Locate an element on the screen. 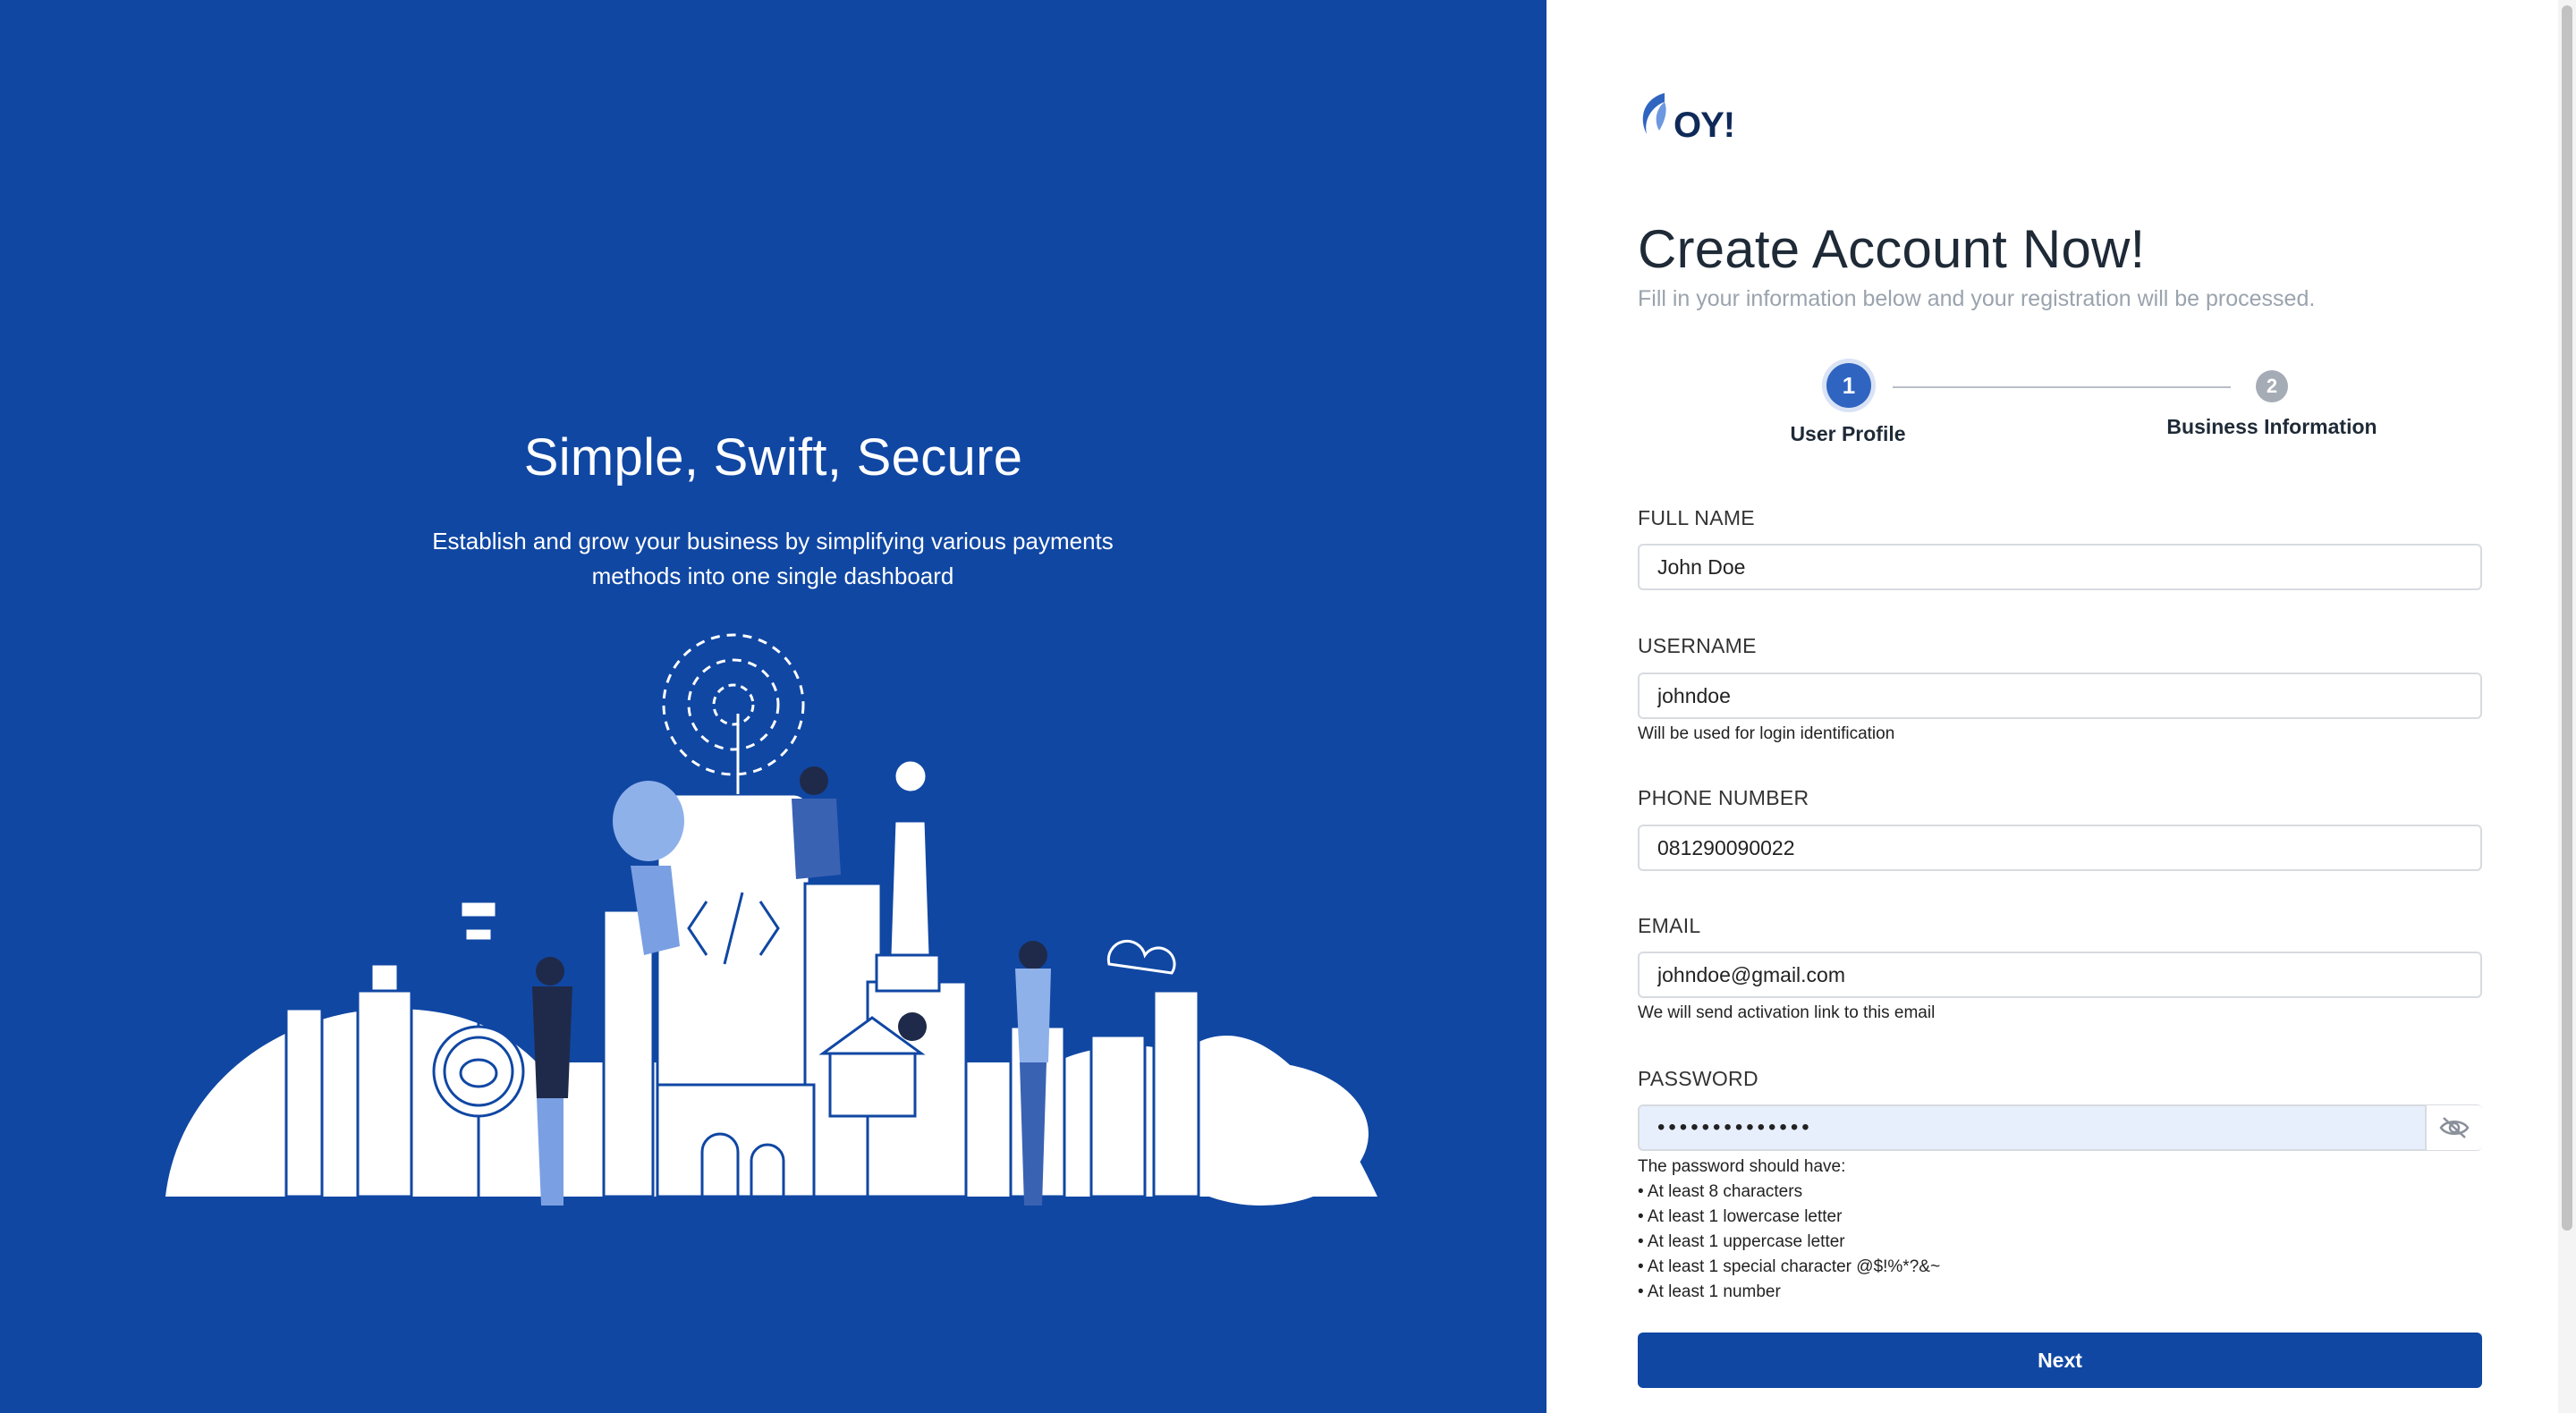 The height and width of the screenshot is (1413, 2576). password-visibility-toggle is located at coordinates (2453, 1127).